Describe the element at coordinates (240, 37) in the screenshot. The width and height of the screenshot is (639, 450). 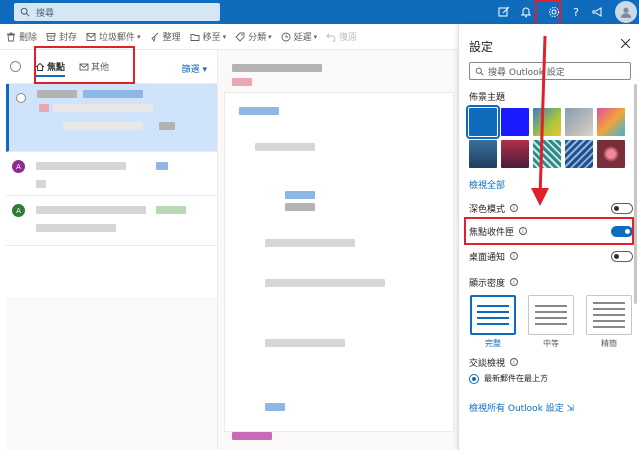
I see `tag-icon` at that location.